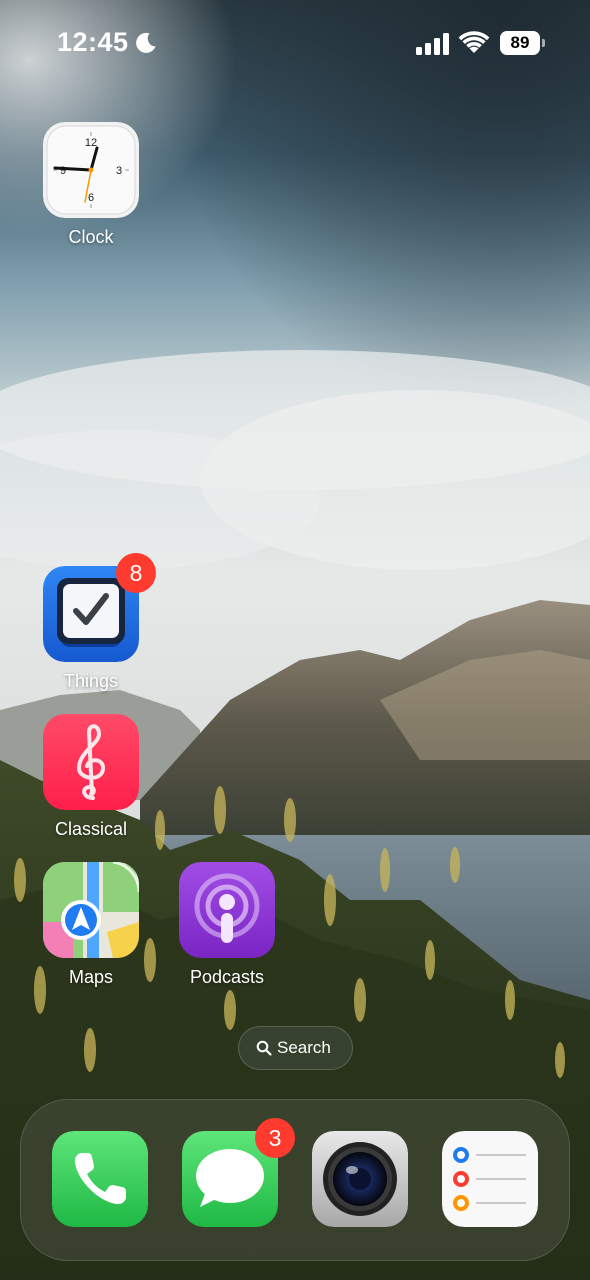 This screenshot has height=1280, width=590. What do you see at coordinates (91, 910) in the screenshot?
I see `maps-icon` at bounding box center [91, 910].